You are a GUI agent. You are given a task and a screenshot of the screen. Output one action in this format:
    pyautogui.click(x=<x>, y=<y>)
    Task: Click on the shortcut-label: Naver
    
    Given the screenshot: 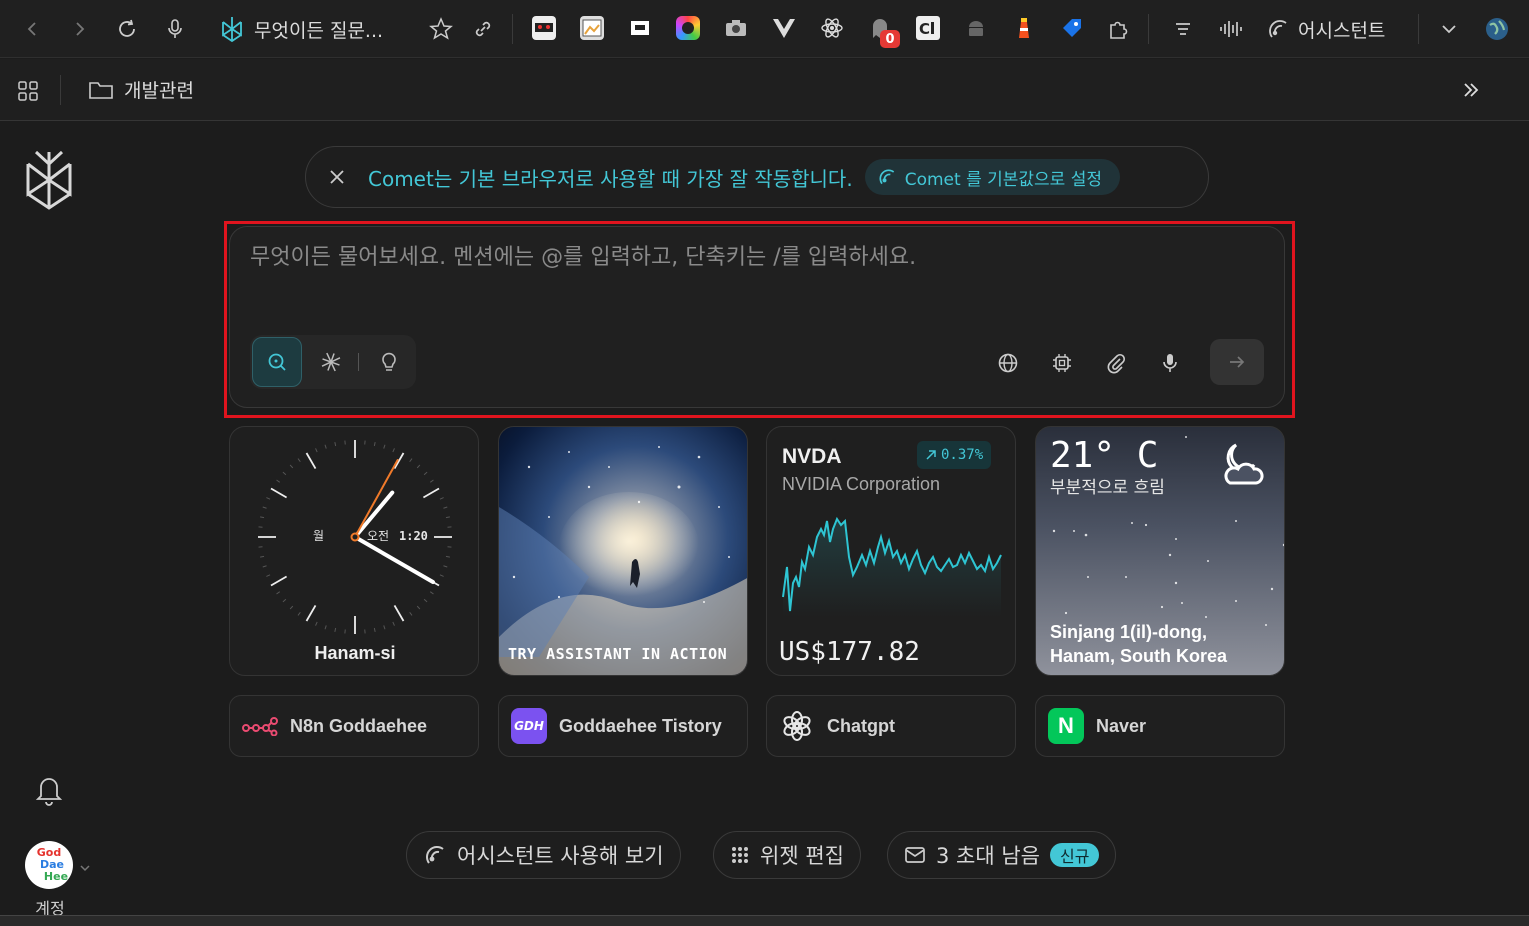 What is the action you would take?
    pyautogui.click(x=1121, y=725)
    